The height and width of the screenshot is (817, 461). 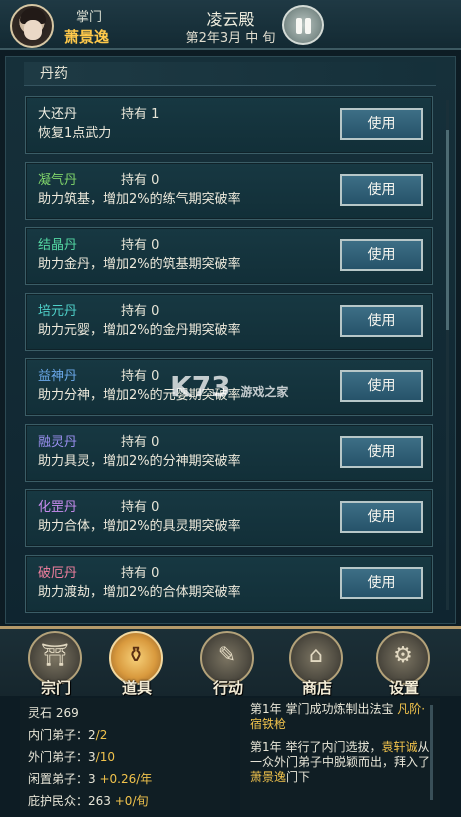 What do you see at coordinates (105, 757) in the screenshot?
I see `outer-max: /10` at bounding box center [105, 757].